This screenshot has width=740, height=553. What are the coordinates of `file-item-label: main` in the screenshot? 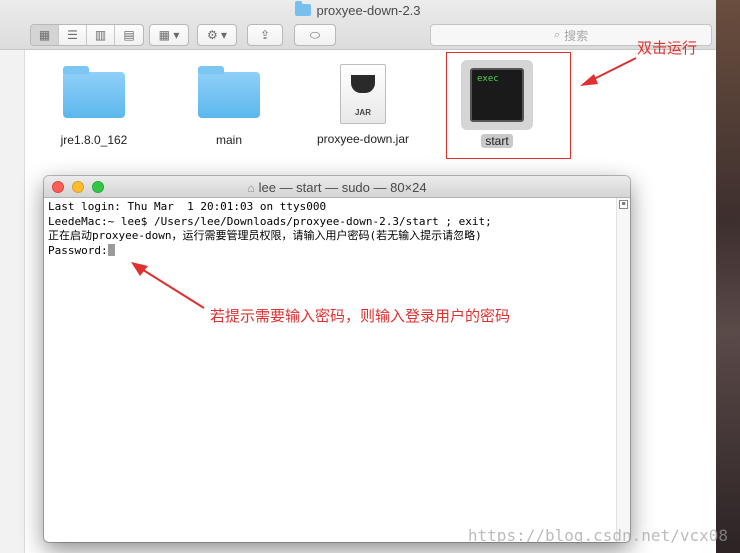 It's located at (228, 140).